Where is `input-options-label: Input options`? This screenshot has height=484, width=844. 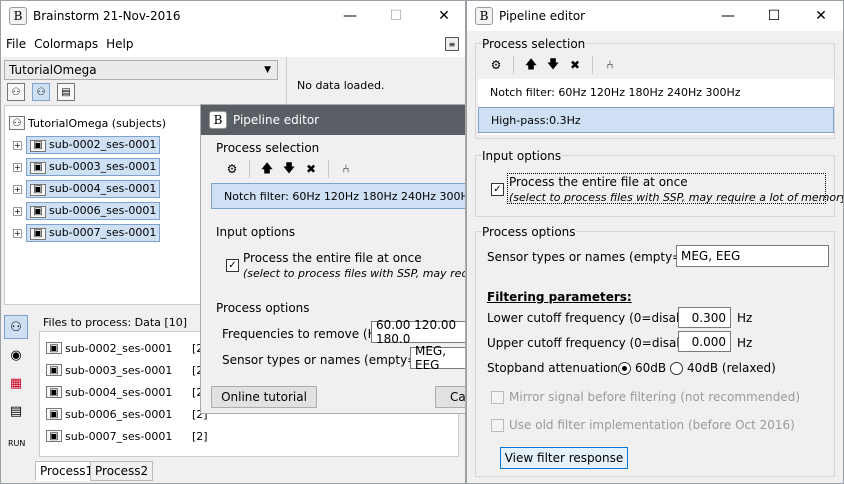 input-options-label: Input options is located at coordinates (522, 156).